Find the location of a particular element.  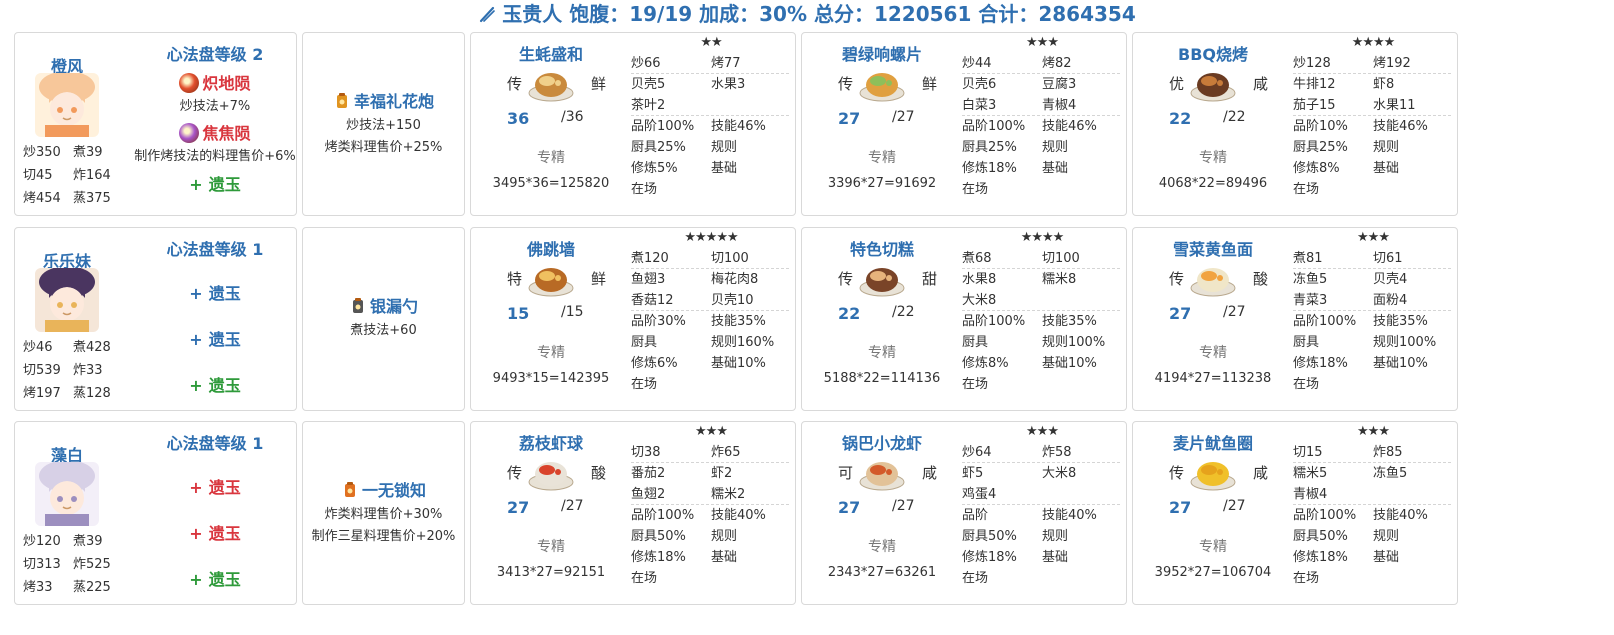

stat-row: 炒46 煮428 is located at coordinates (73, 347).